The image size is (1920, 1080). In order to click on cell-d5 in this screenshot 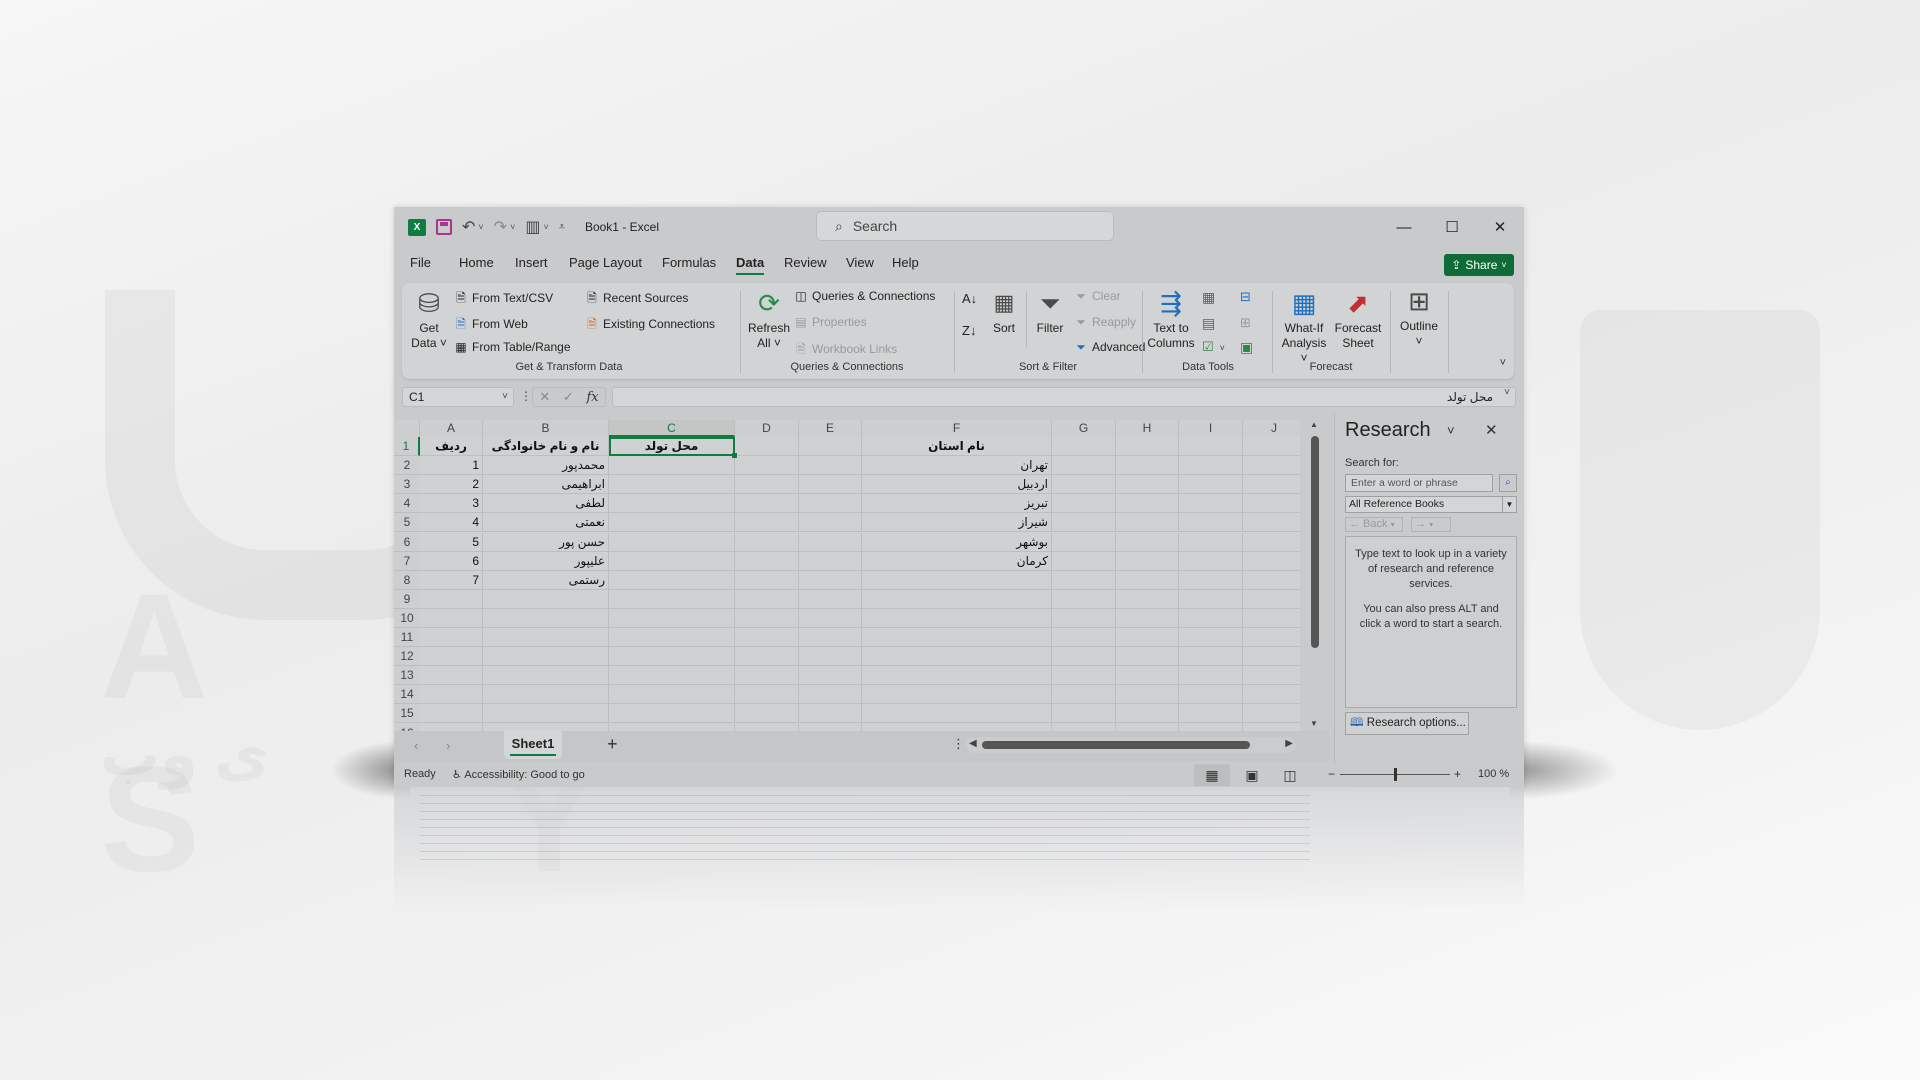, I will do `click(767, 523)`.